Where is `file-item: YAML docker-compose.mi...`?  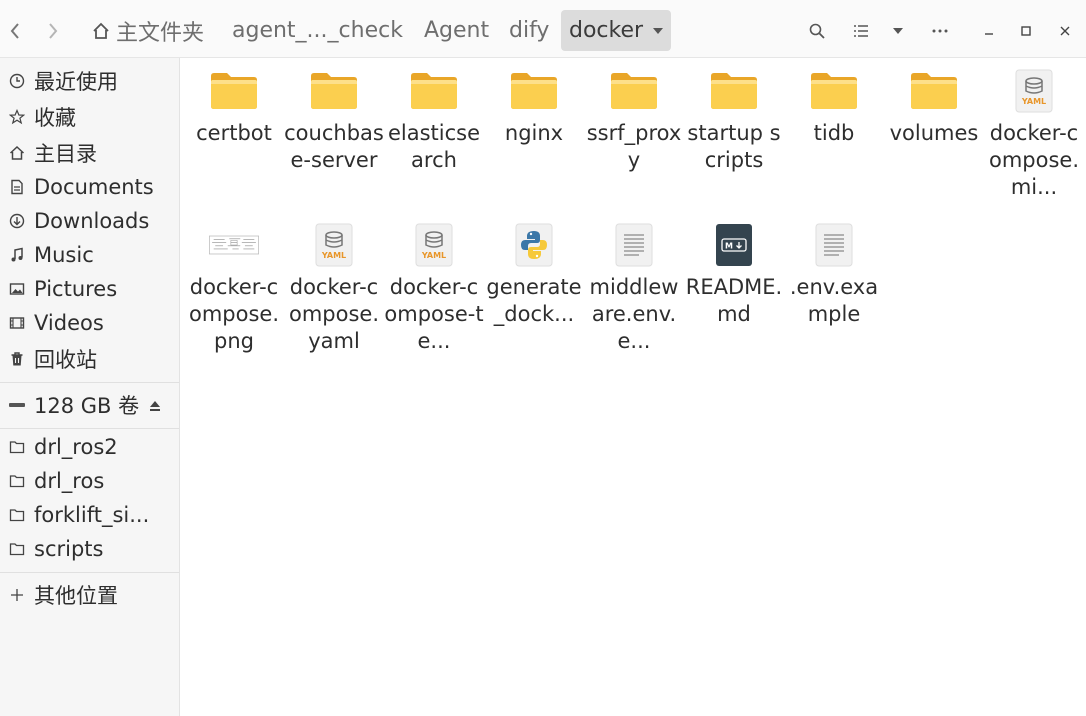 file-item: YAML docker-compose.mi... is located at coordinates (1034, 134).